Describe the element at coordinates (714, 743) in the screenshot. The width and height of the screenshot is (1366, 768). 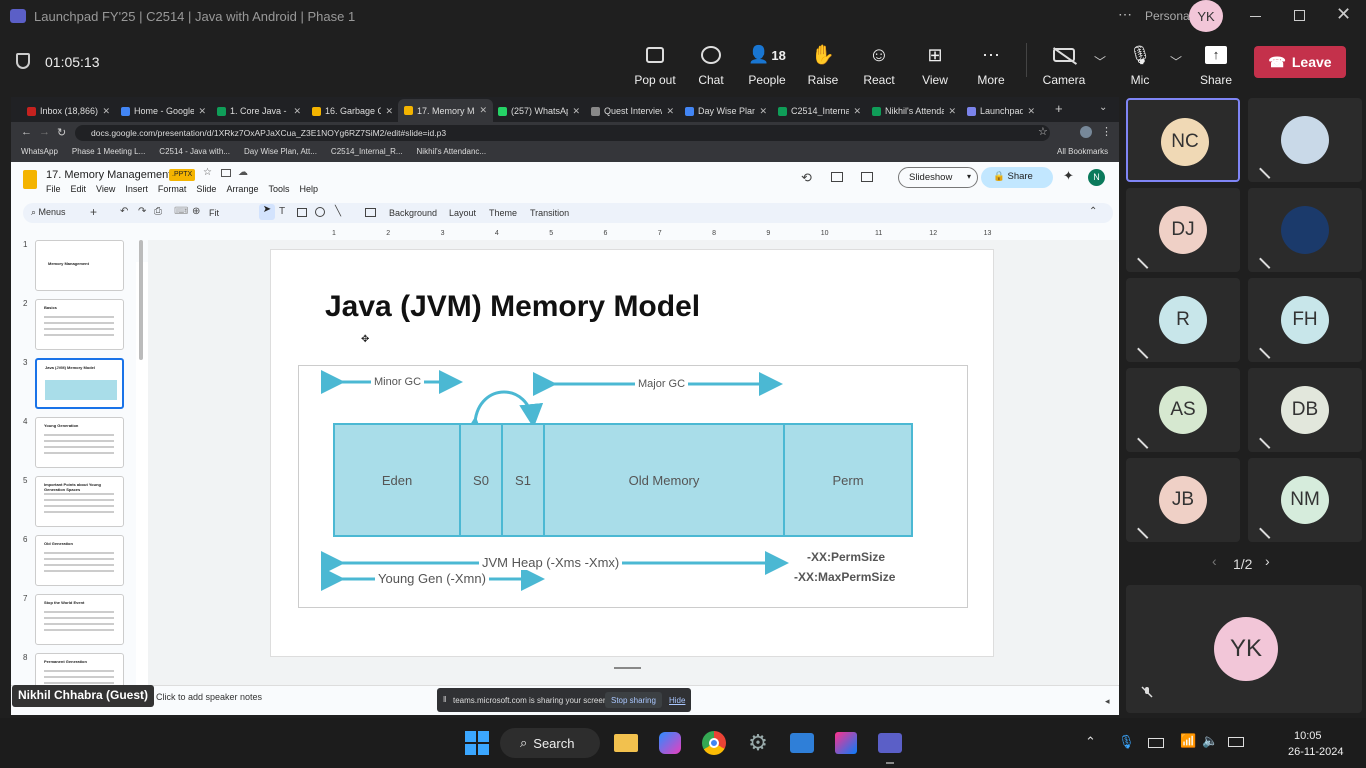
I see `chrome-icon` at that location.